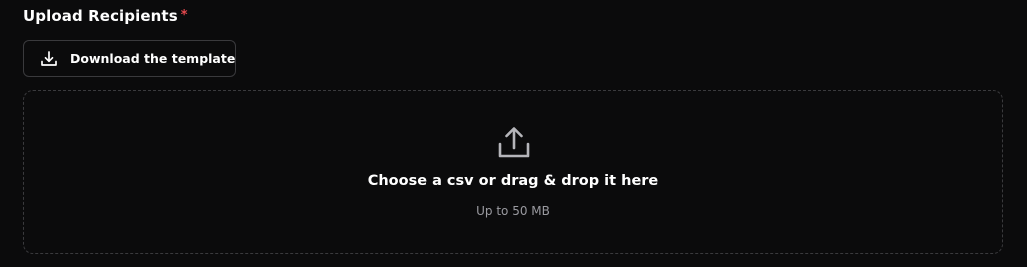 The image size is (1027, 267). I want to click on download-icon, so click(49, 59).